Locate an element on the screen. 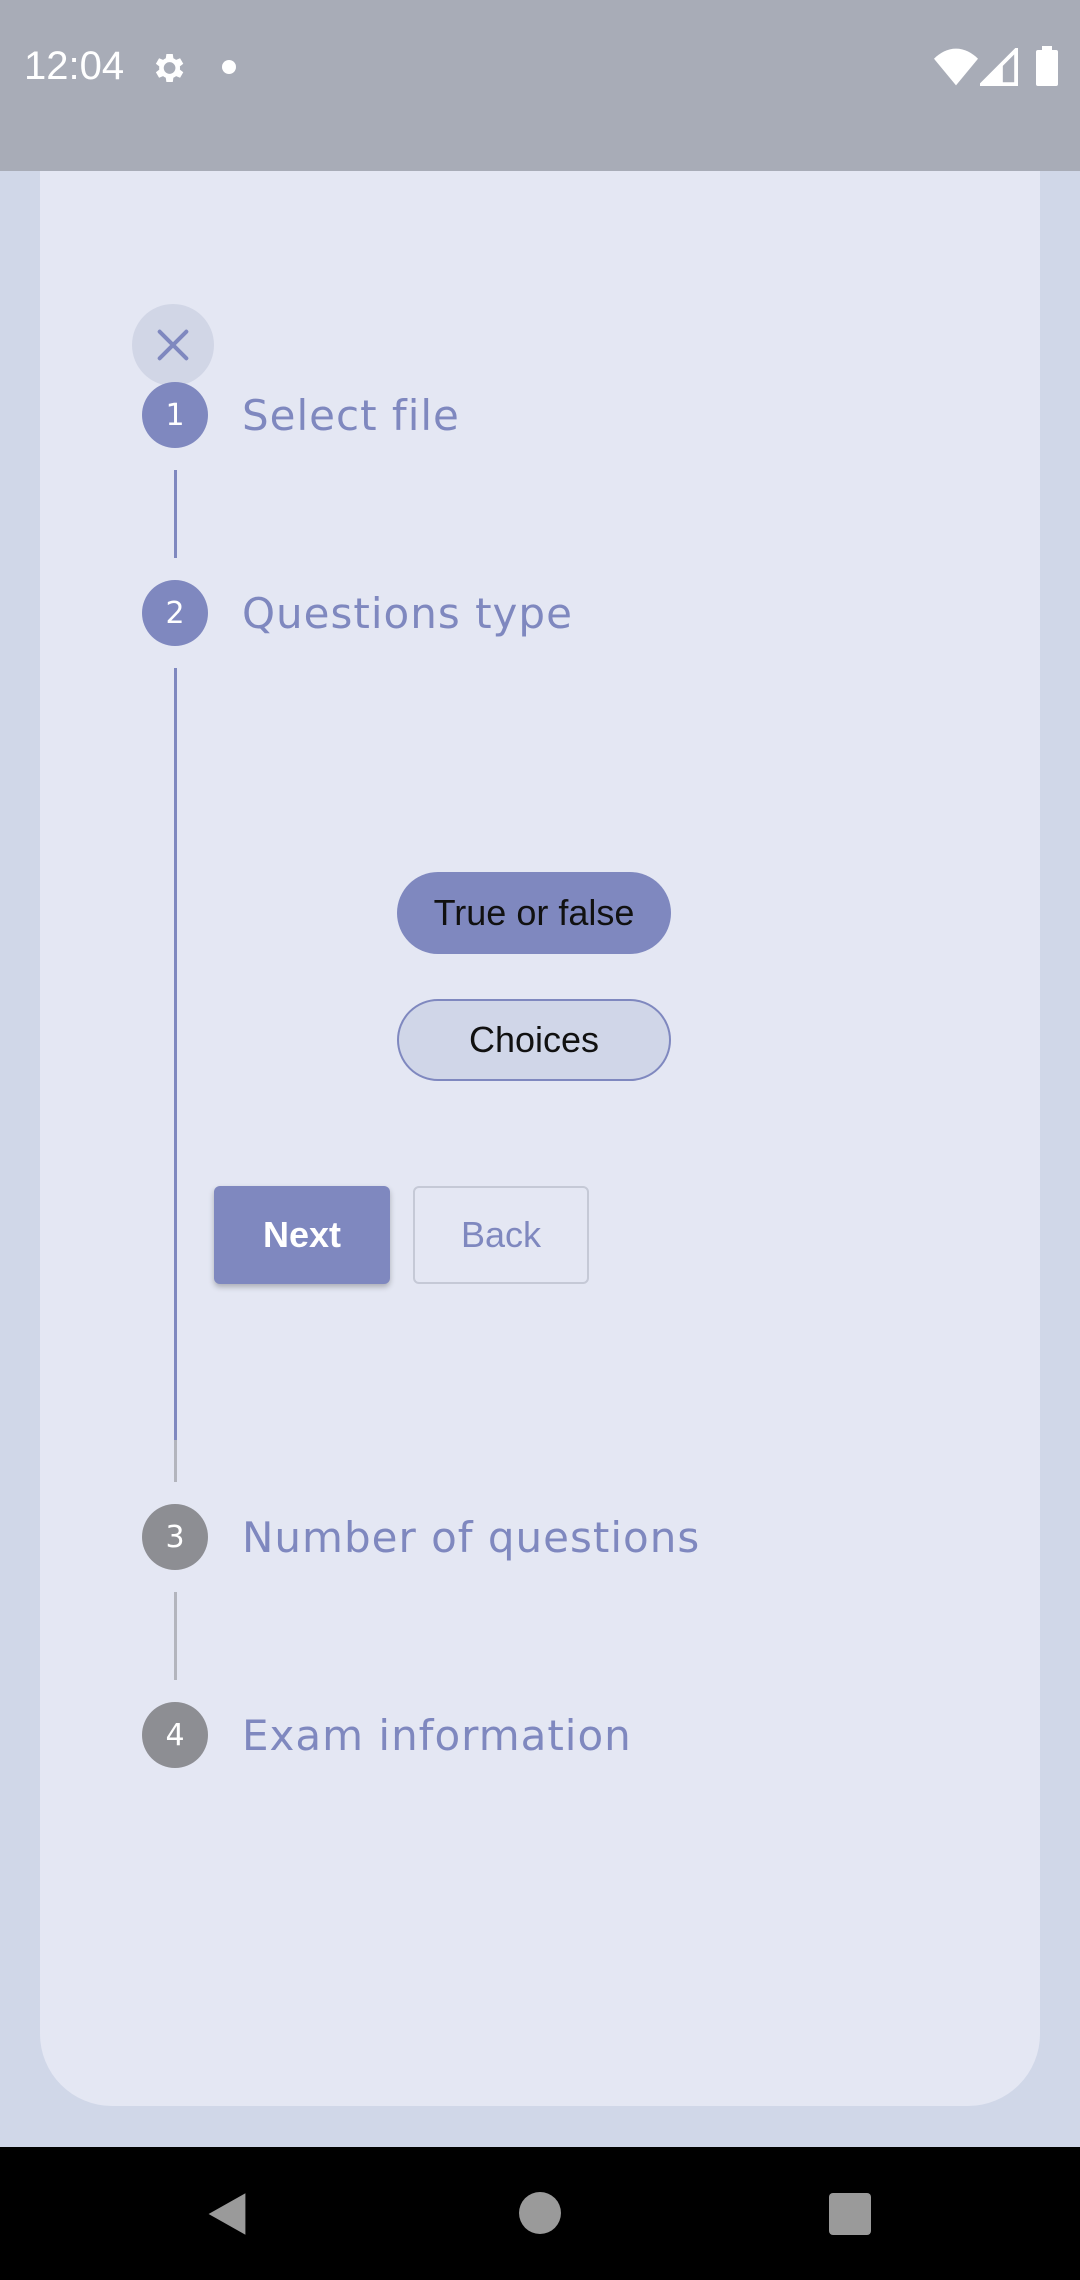 The width and height of the screenshot is (1080, 2280). close-icon is located at coordinates (173, 345).